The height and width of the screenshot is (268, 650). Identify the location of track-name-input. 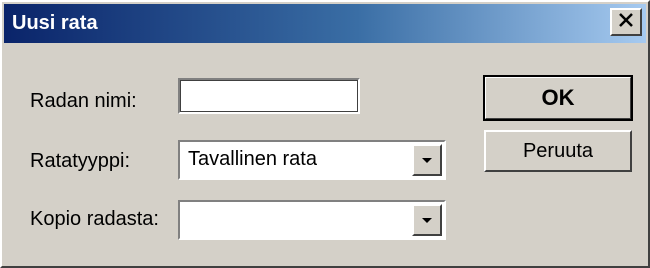
(269, 96).